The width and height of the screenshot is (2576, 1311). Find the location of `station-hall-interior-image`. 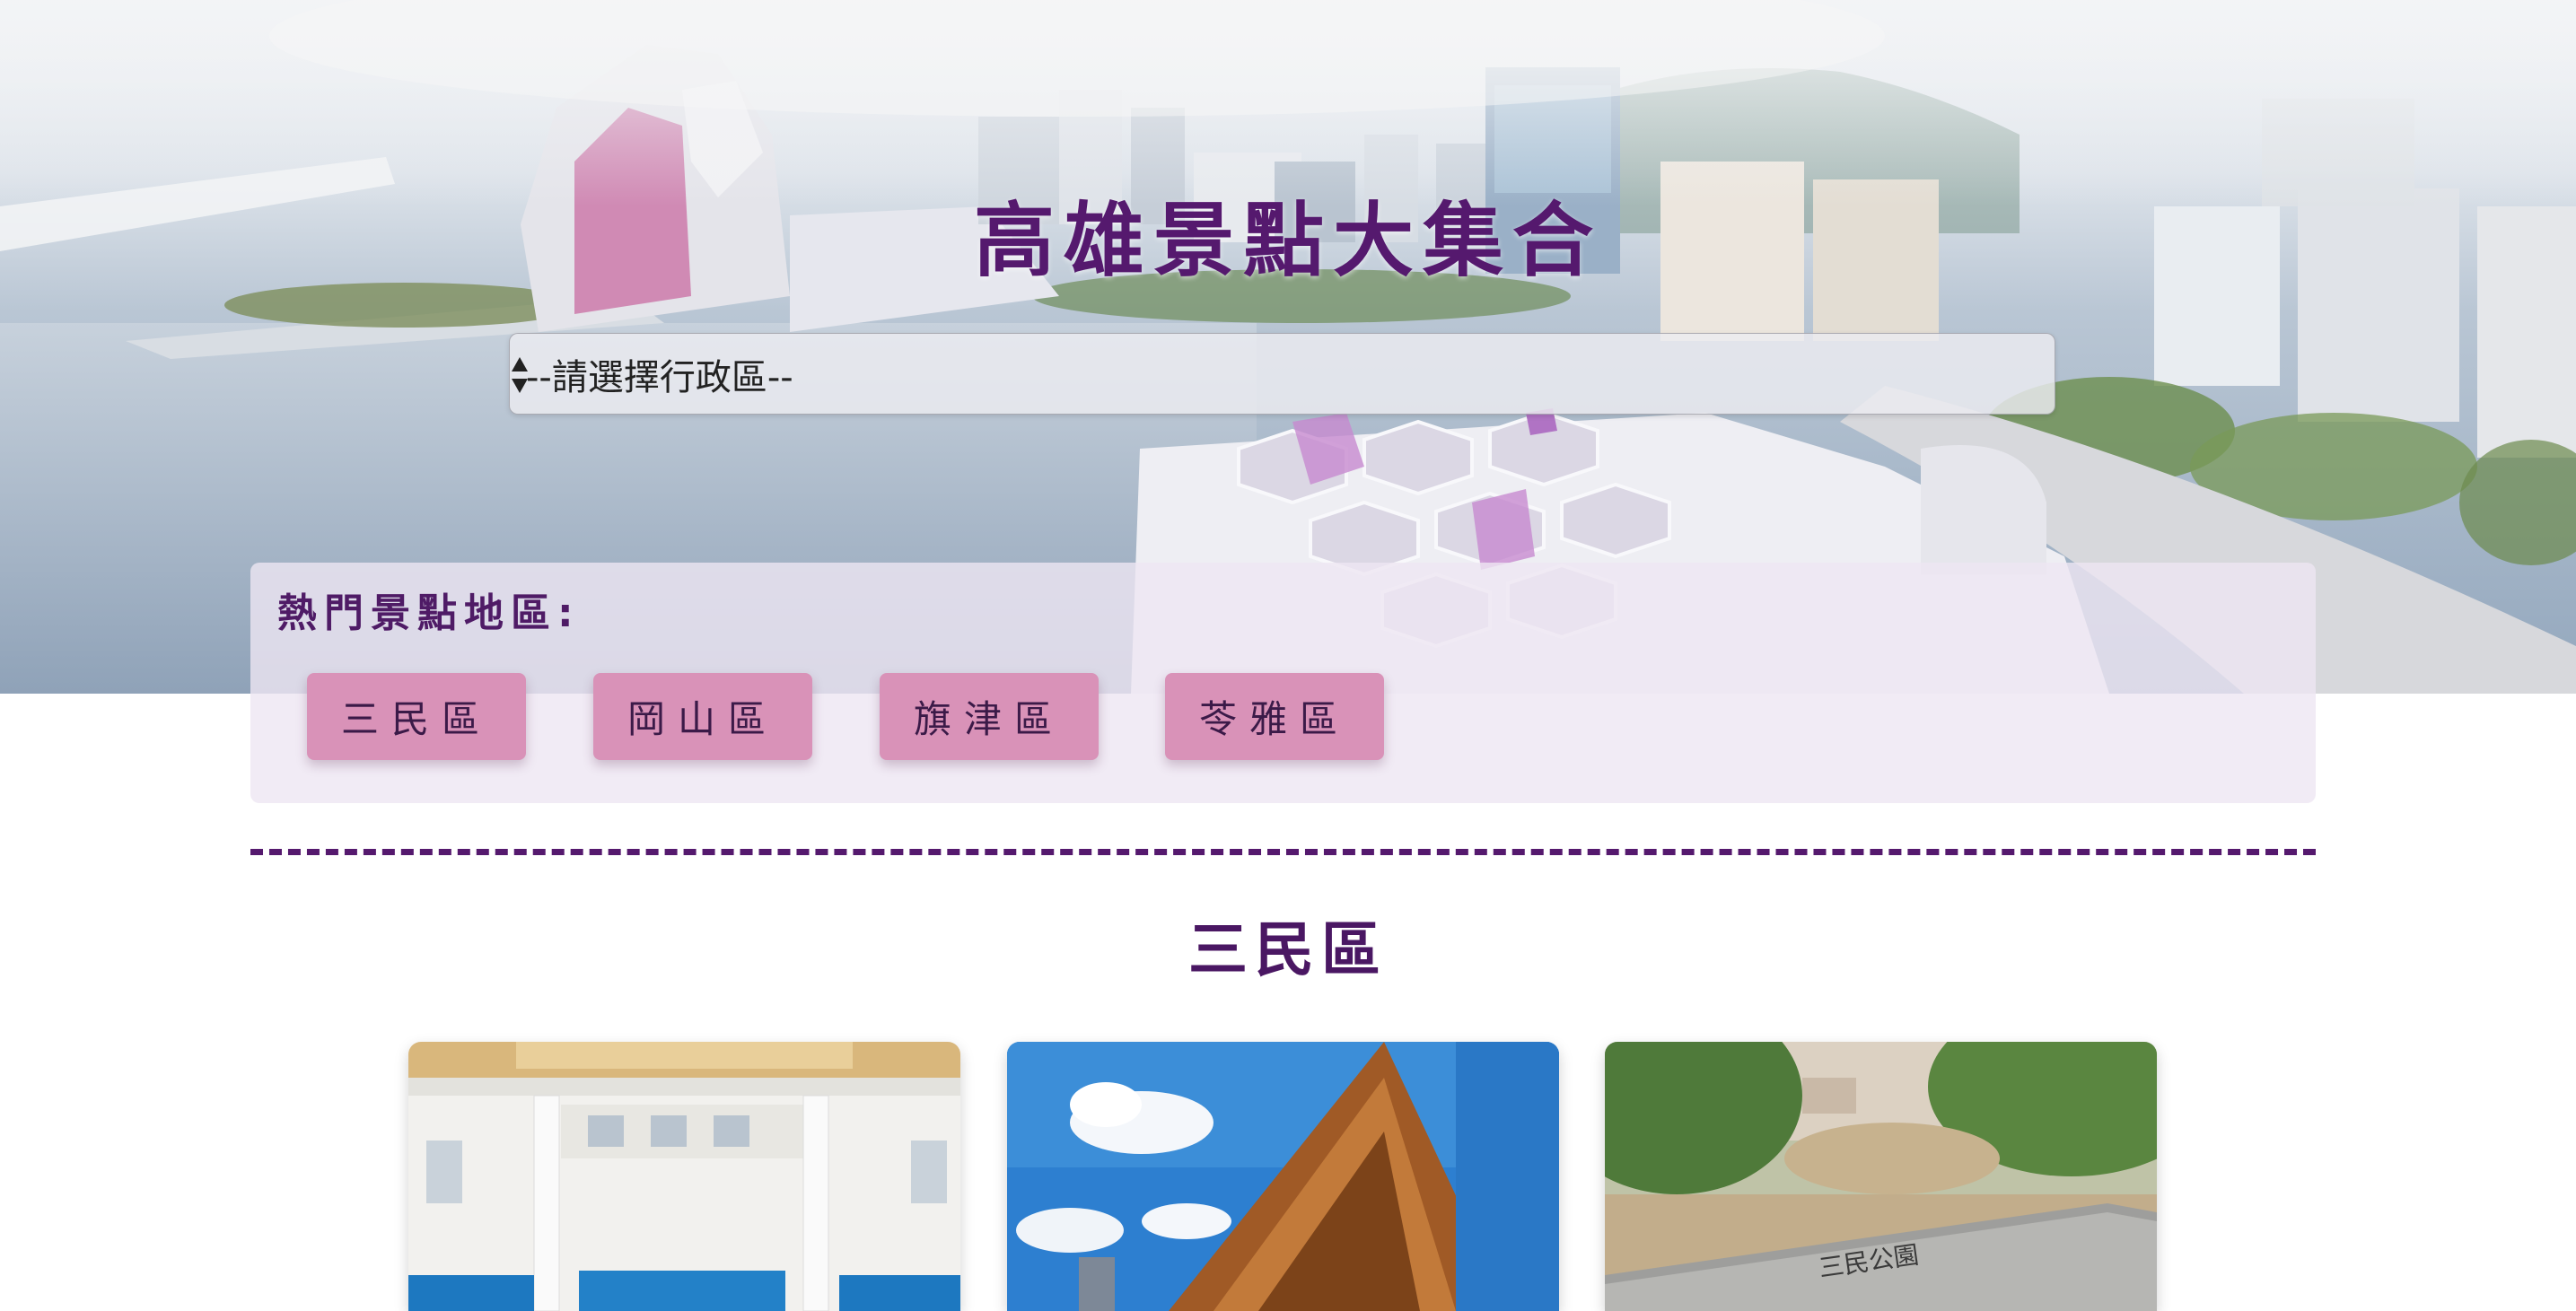

station-hall-interior-image is located at coordinates (684, 1176).